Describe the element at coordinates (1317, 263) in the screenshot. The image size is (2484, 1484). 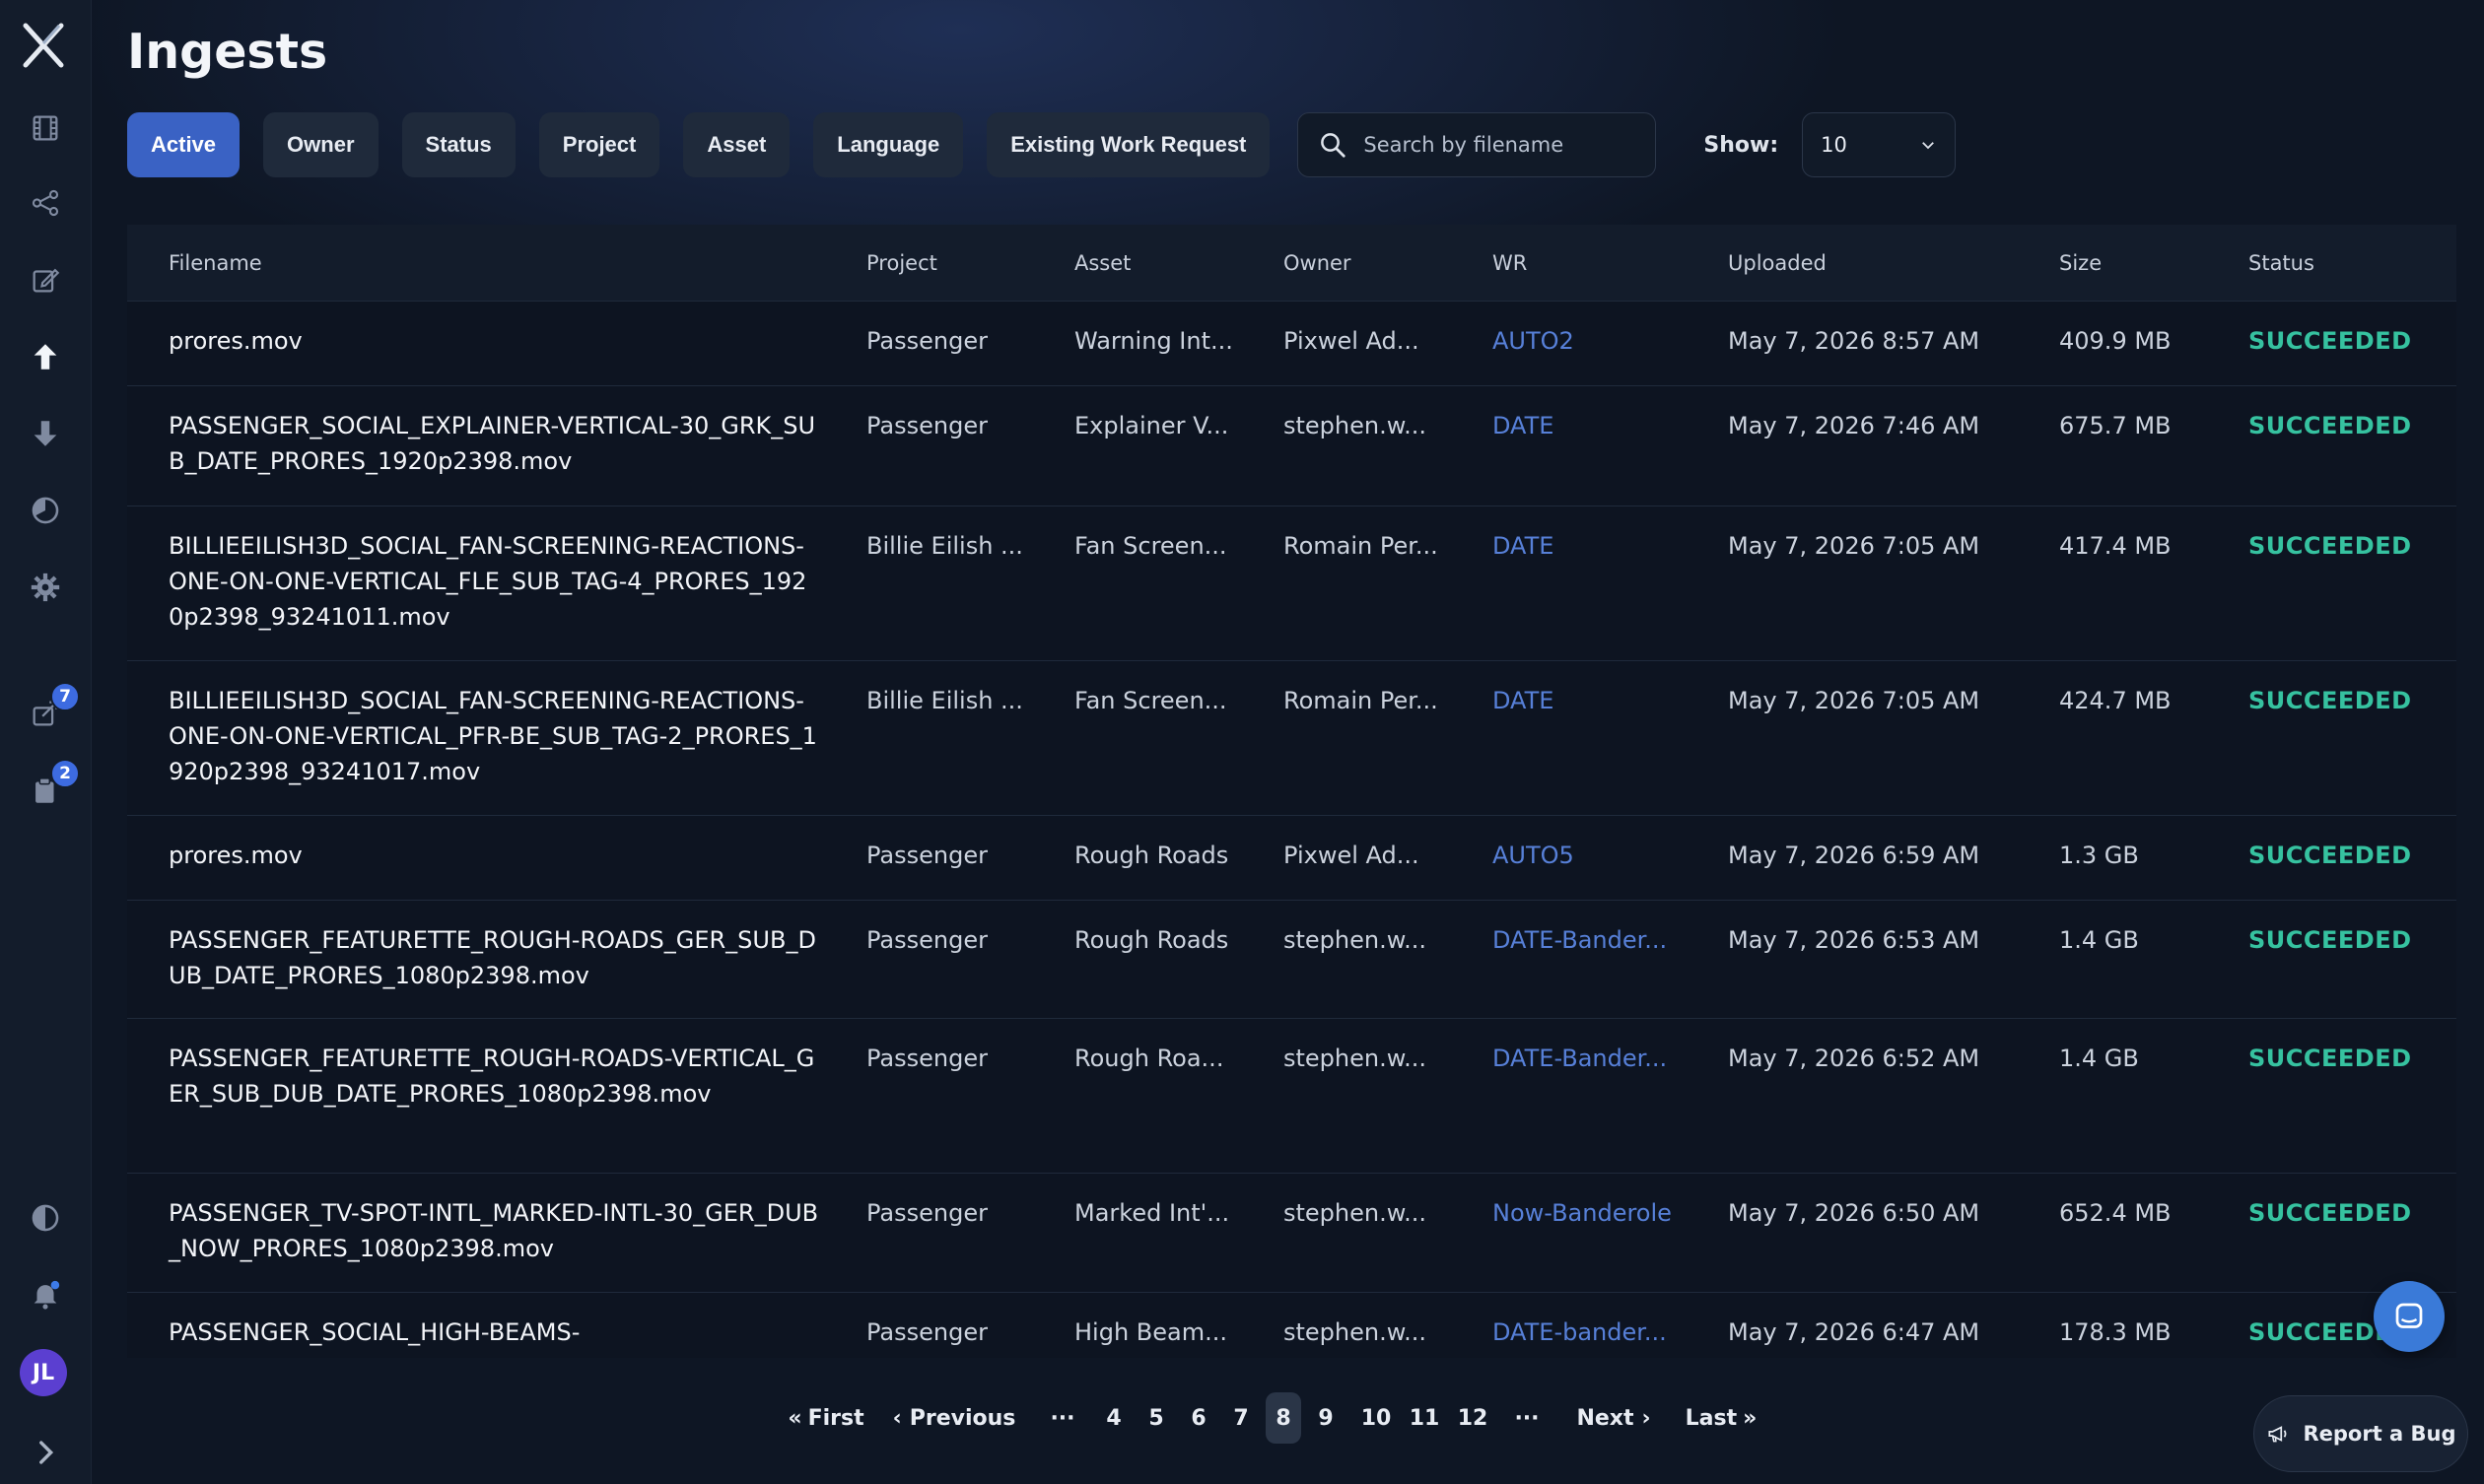
I see `column-header-owner: Owner` at that location.